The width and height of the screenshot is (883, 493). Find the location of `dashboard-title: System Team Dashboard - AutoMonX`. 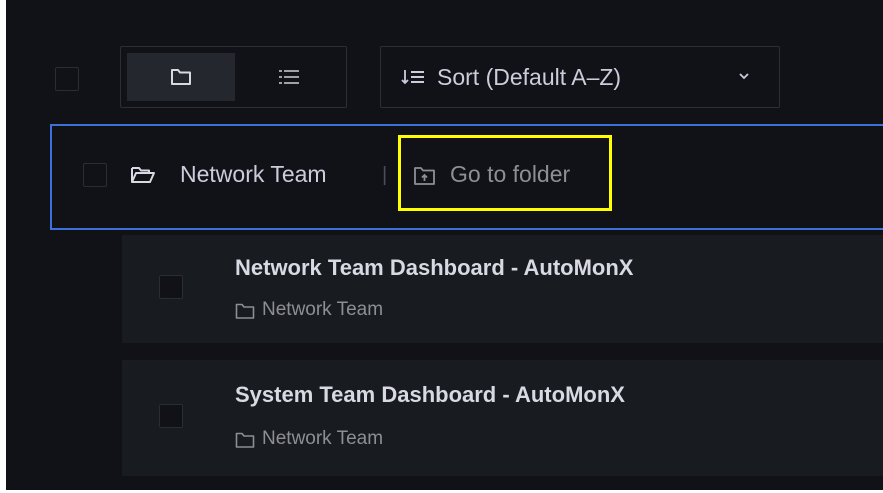

dashboard-title: System Team Dashboard - AutoMonX is located at coordinates (430, 395).